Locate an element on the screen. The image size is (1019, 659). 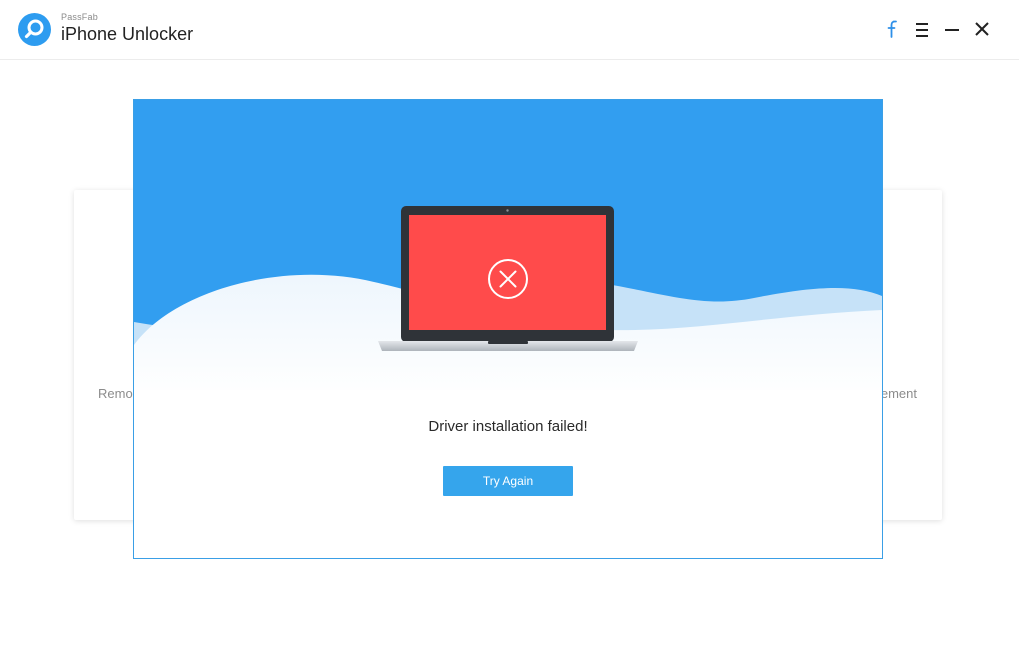
facebook-button is located at coordinates (892, 29).